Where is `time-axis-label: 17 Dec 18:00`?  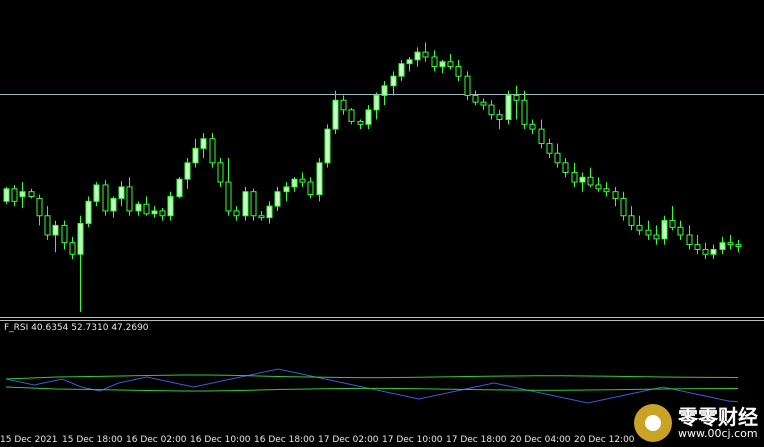
time-axis-label: 17 Dec 18:00 is located at coordinates (476, 440).